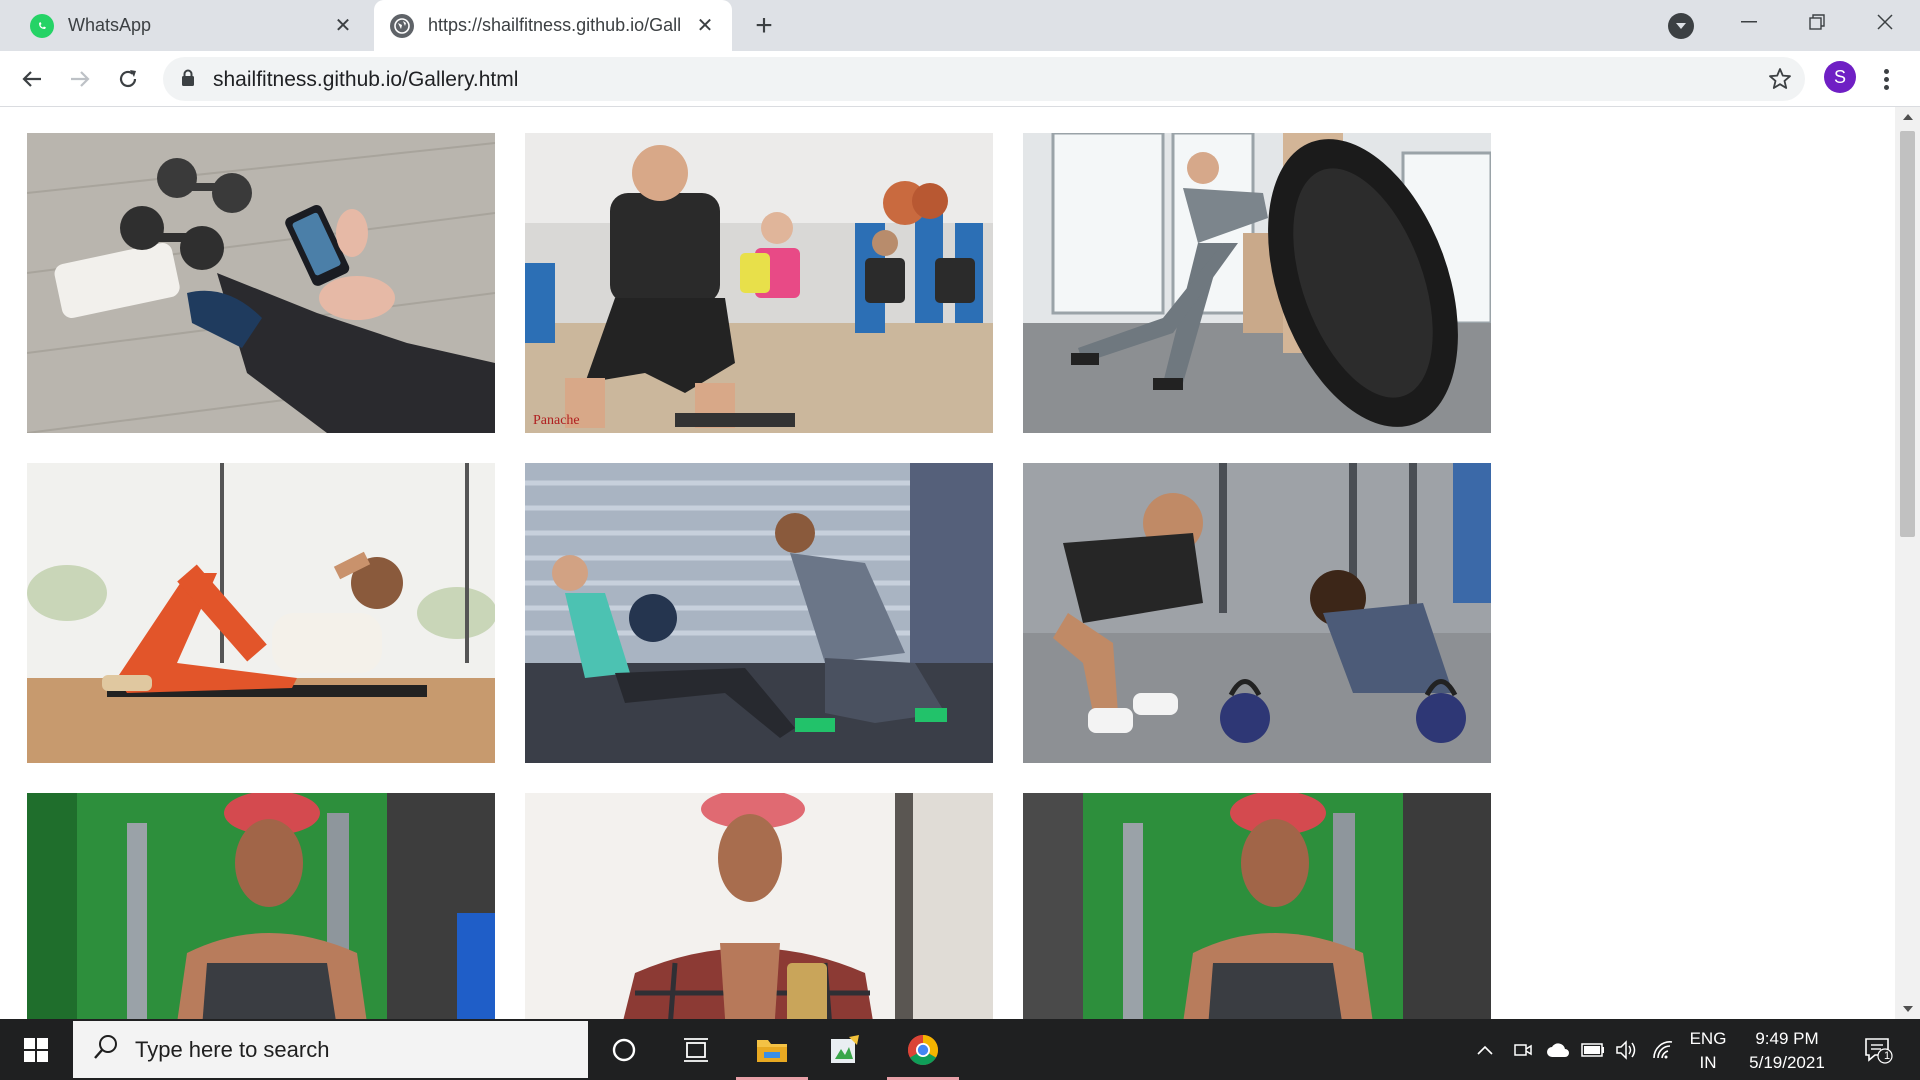 Image resolution: width=1920 pixels, height=1080 pixels. I want to click on chevron-down-icon, so click(1681, 26).